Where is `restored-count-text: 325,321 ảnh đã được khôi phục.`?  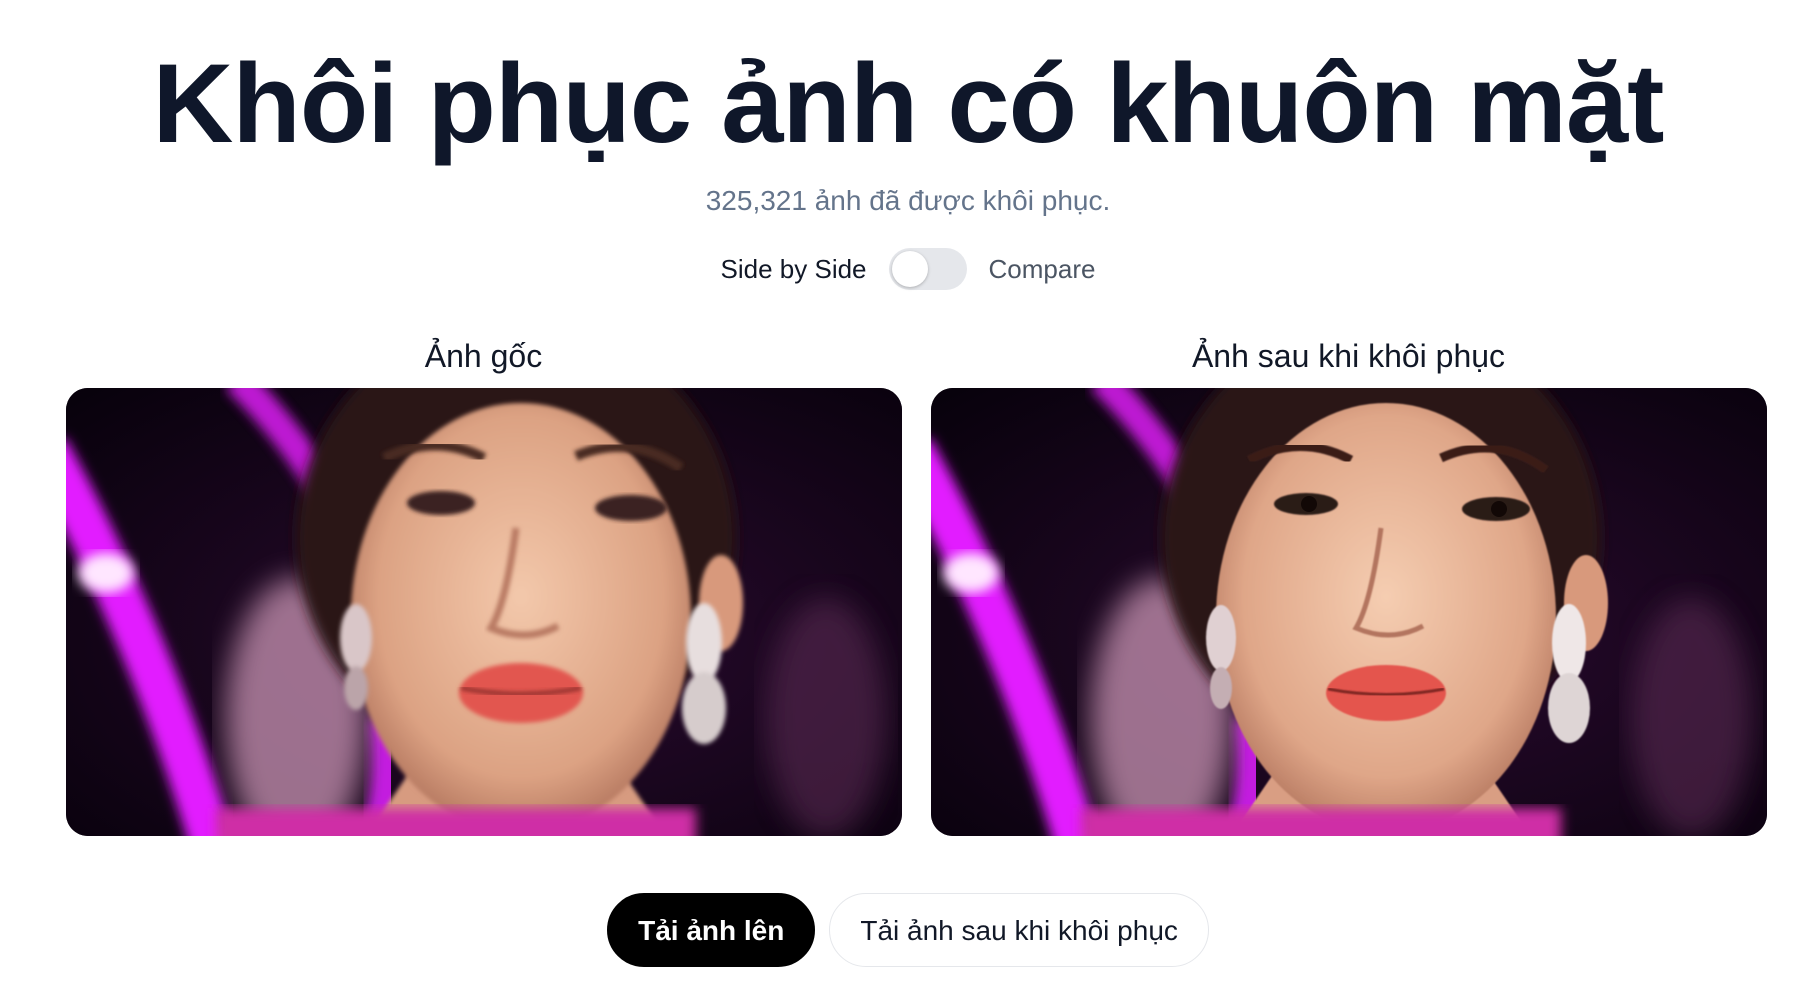
restored-count-text: 325,321 ảnh đã được khôi phục. is located at coordinates (908, 200).